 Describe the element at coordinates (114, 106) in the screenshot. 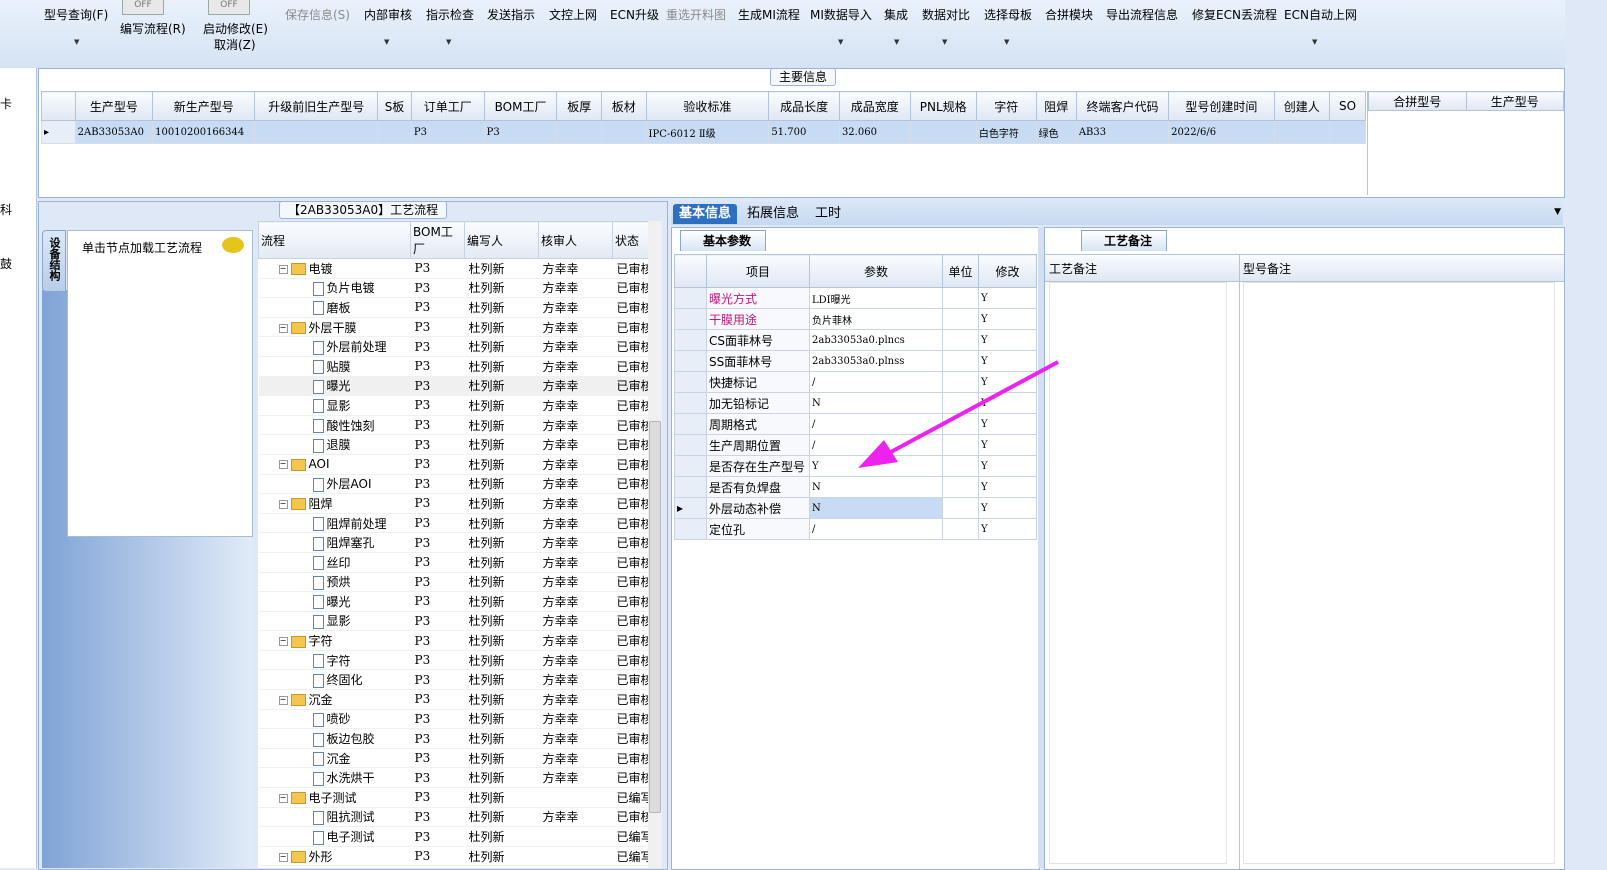

I see `col-header-main: 生产型号` at that location.